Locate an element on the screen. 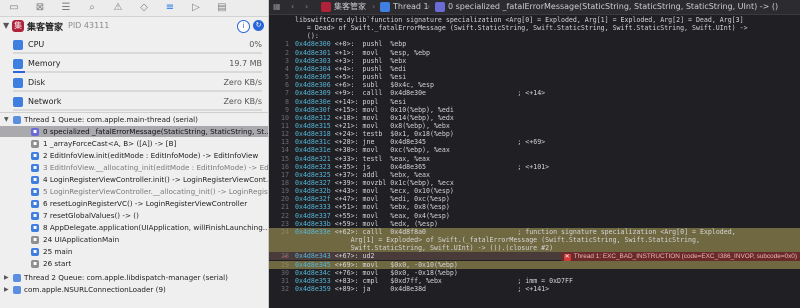 Image resolution: width=800 pixels, height=308 pixels. offset: <+21>: is located at coordinates (348, 125).